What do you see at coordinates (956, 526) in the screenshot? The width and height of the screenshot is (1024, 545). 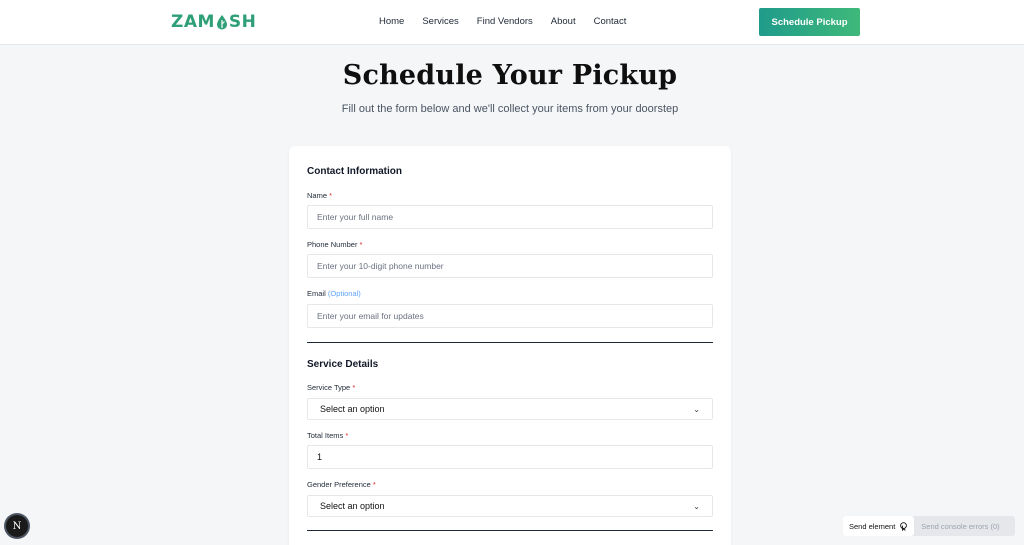 I see `send-console-errors-button: Send console errors (0)` at bounding box center [956, 526].